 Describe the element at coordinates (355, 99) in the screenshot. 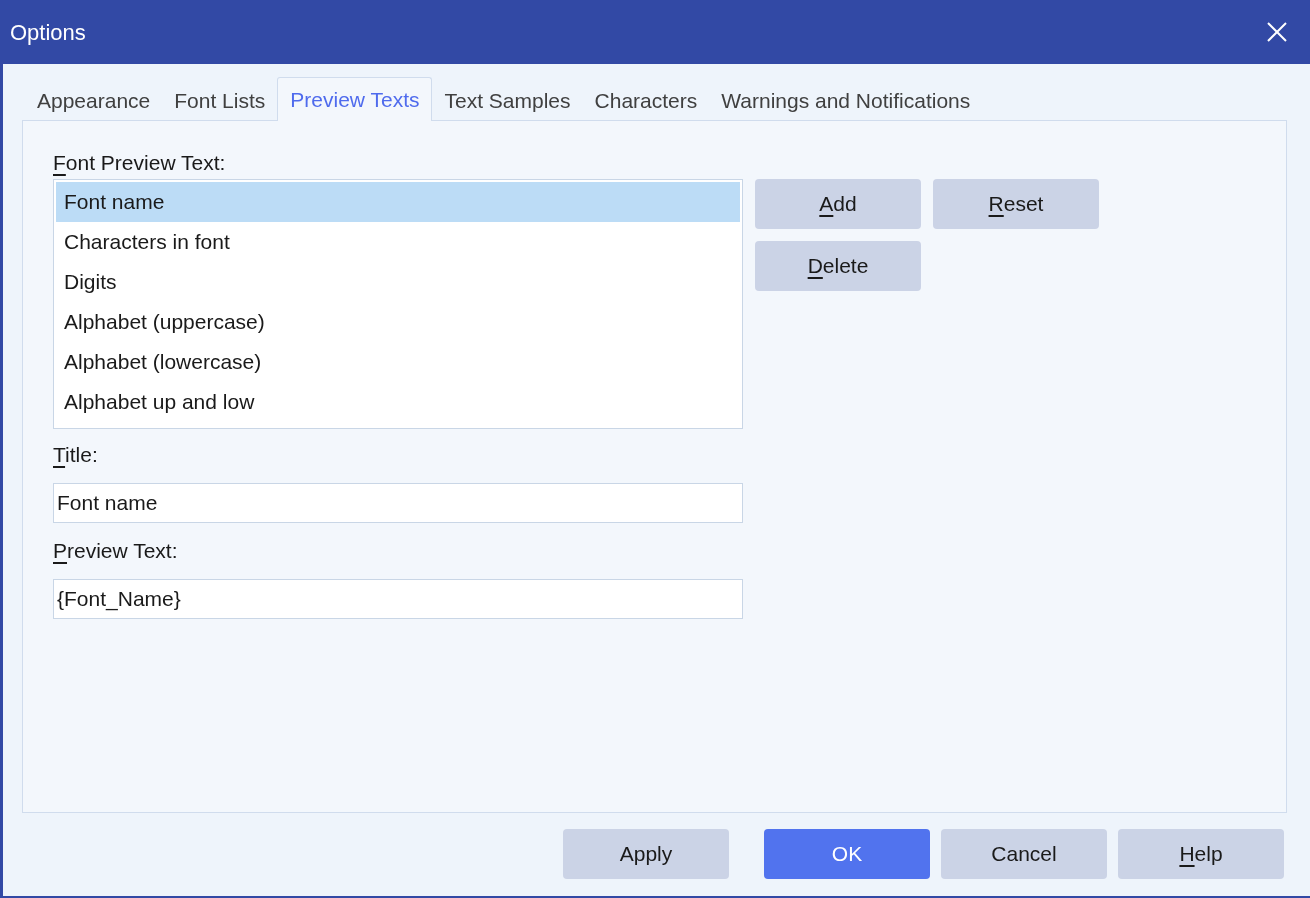

I see `tab: Preview Texts` at that location.